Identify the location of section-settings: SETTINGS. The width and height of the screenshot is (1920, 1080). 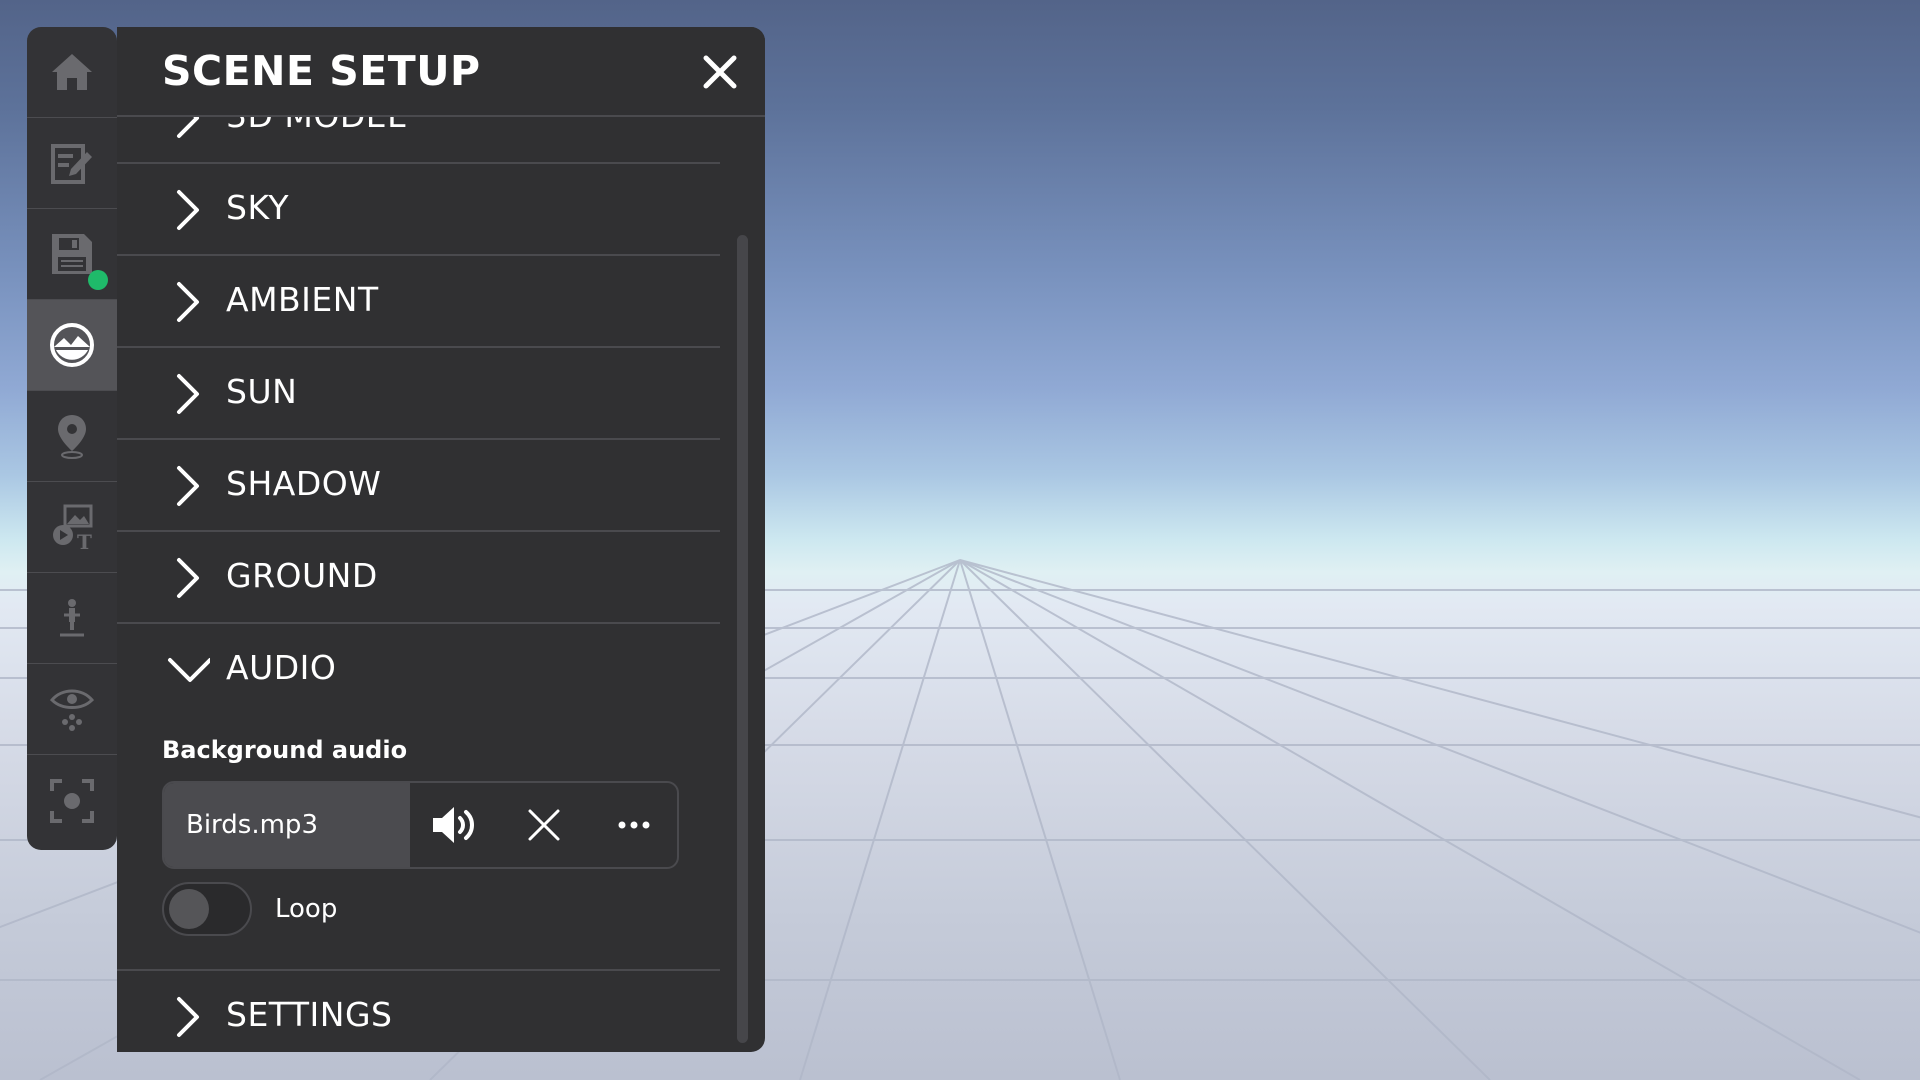
(418, 1011).